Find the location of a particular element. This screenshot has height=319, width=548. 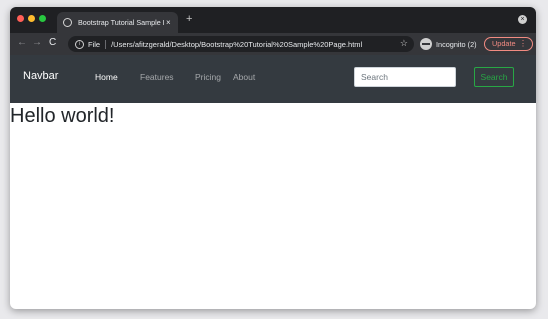

tab-active: Bootstrap Tutorial Sample Page × is located at coordinates (117, 22).